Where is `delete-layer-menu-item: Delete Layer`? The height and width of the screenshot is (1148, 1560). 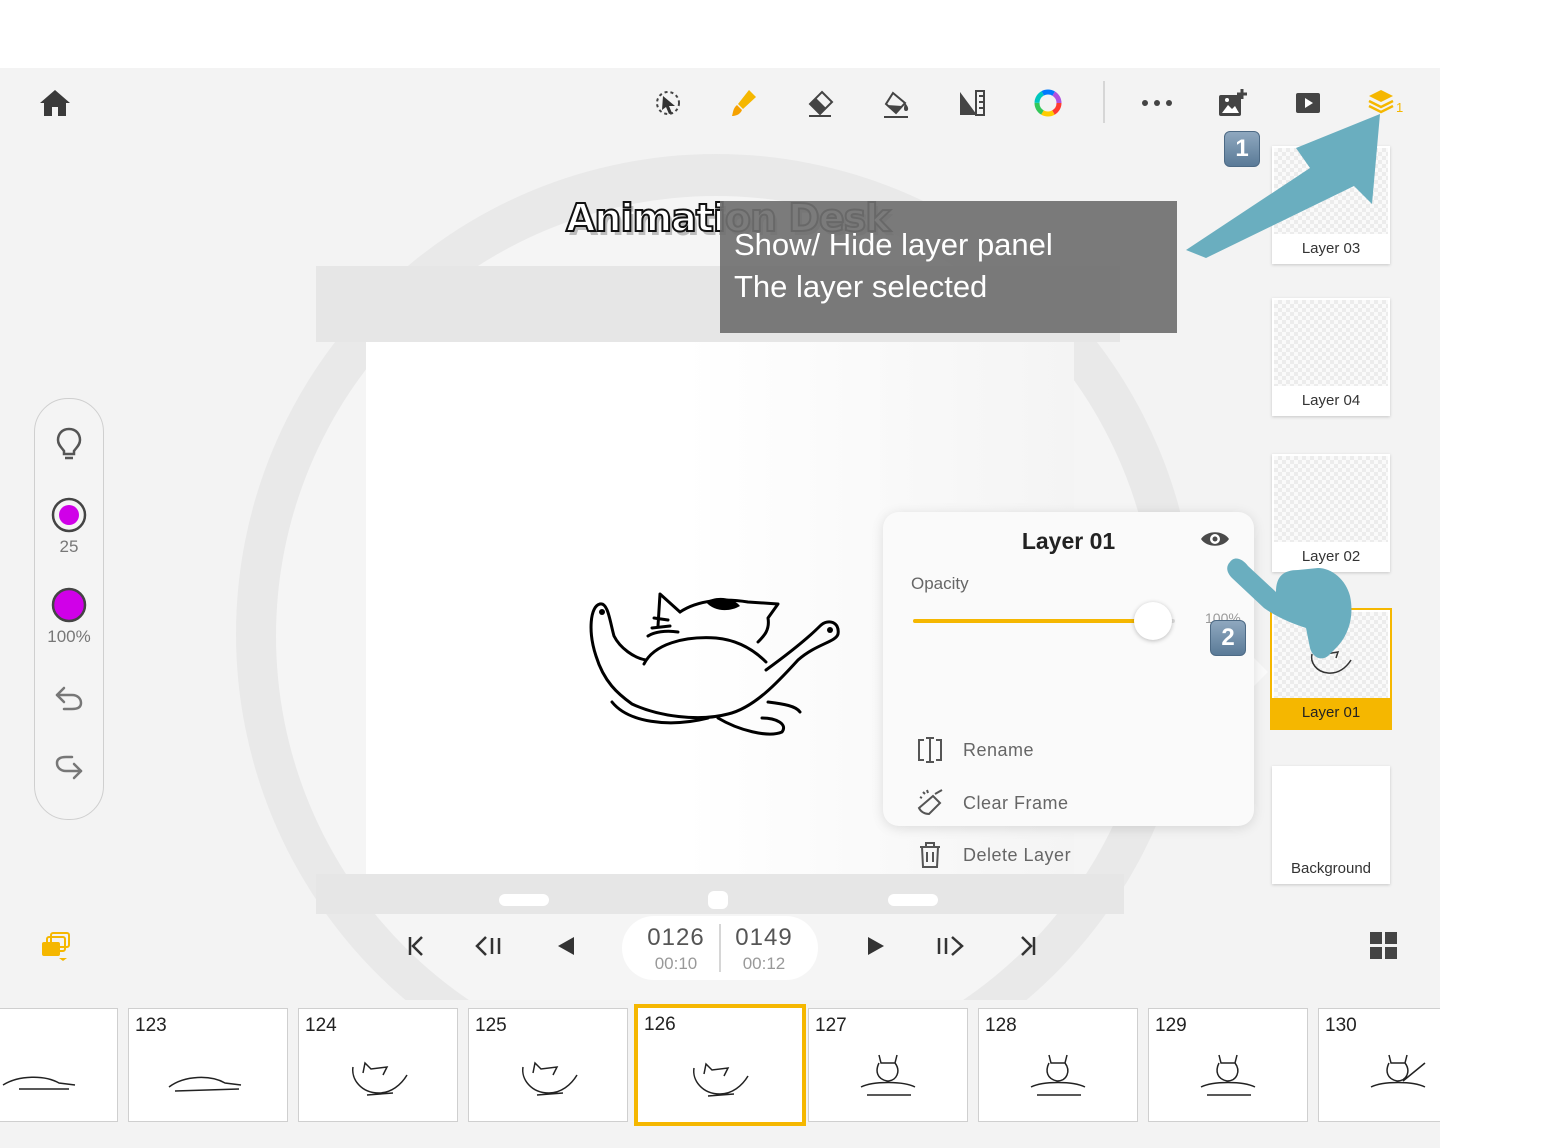 delete-layer-menu-item: Delete Layer is located at coordinates (993, 855).